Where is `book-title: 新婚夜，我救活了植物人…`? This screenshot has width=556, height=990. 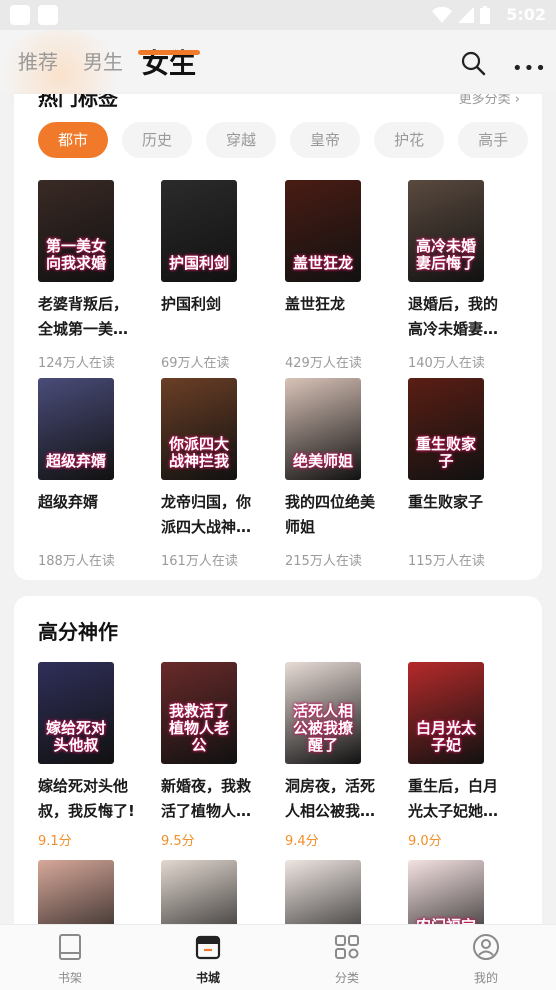 book-title: 新婚夜，我救活了植物人… is located at coordinates (211, 799).